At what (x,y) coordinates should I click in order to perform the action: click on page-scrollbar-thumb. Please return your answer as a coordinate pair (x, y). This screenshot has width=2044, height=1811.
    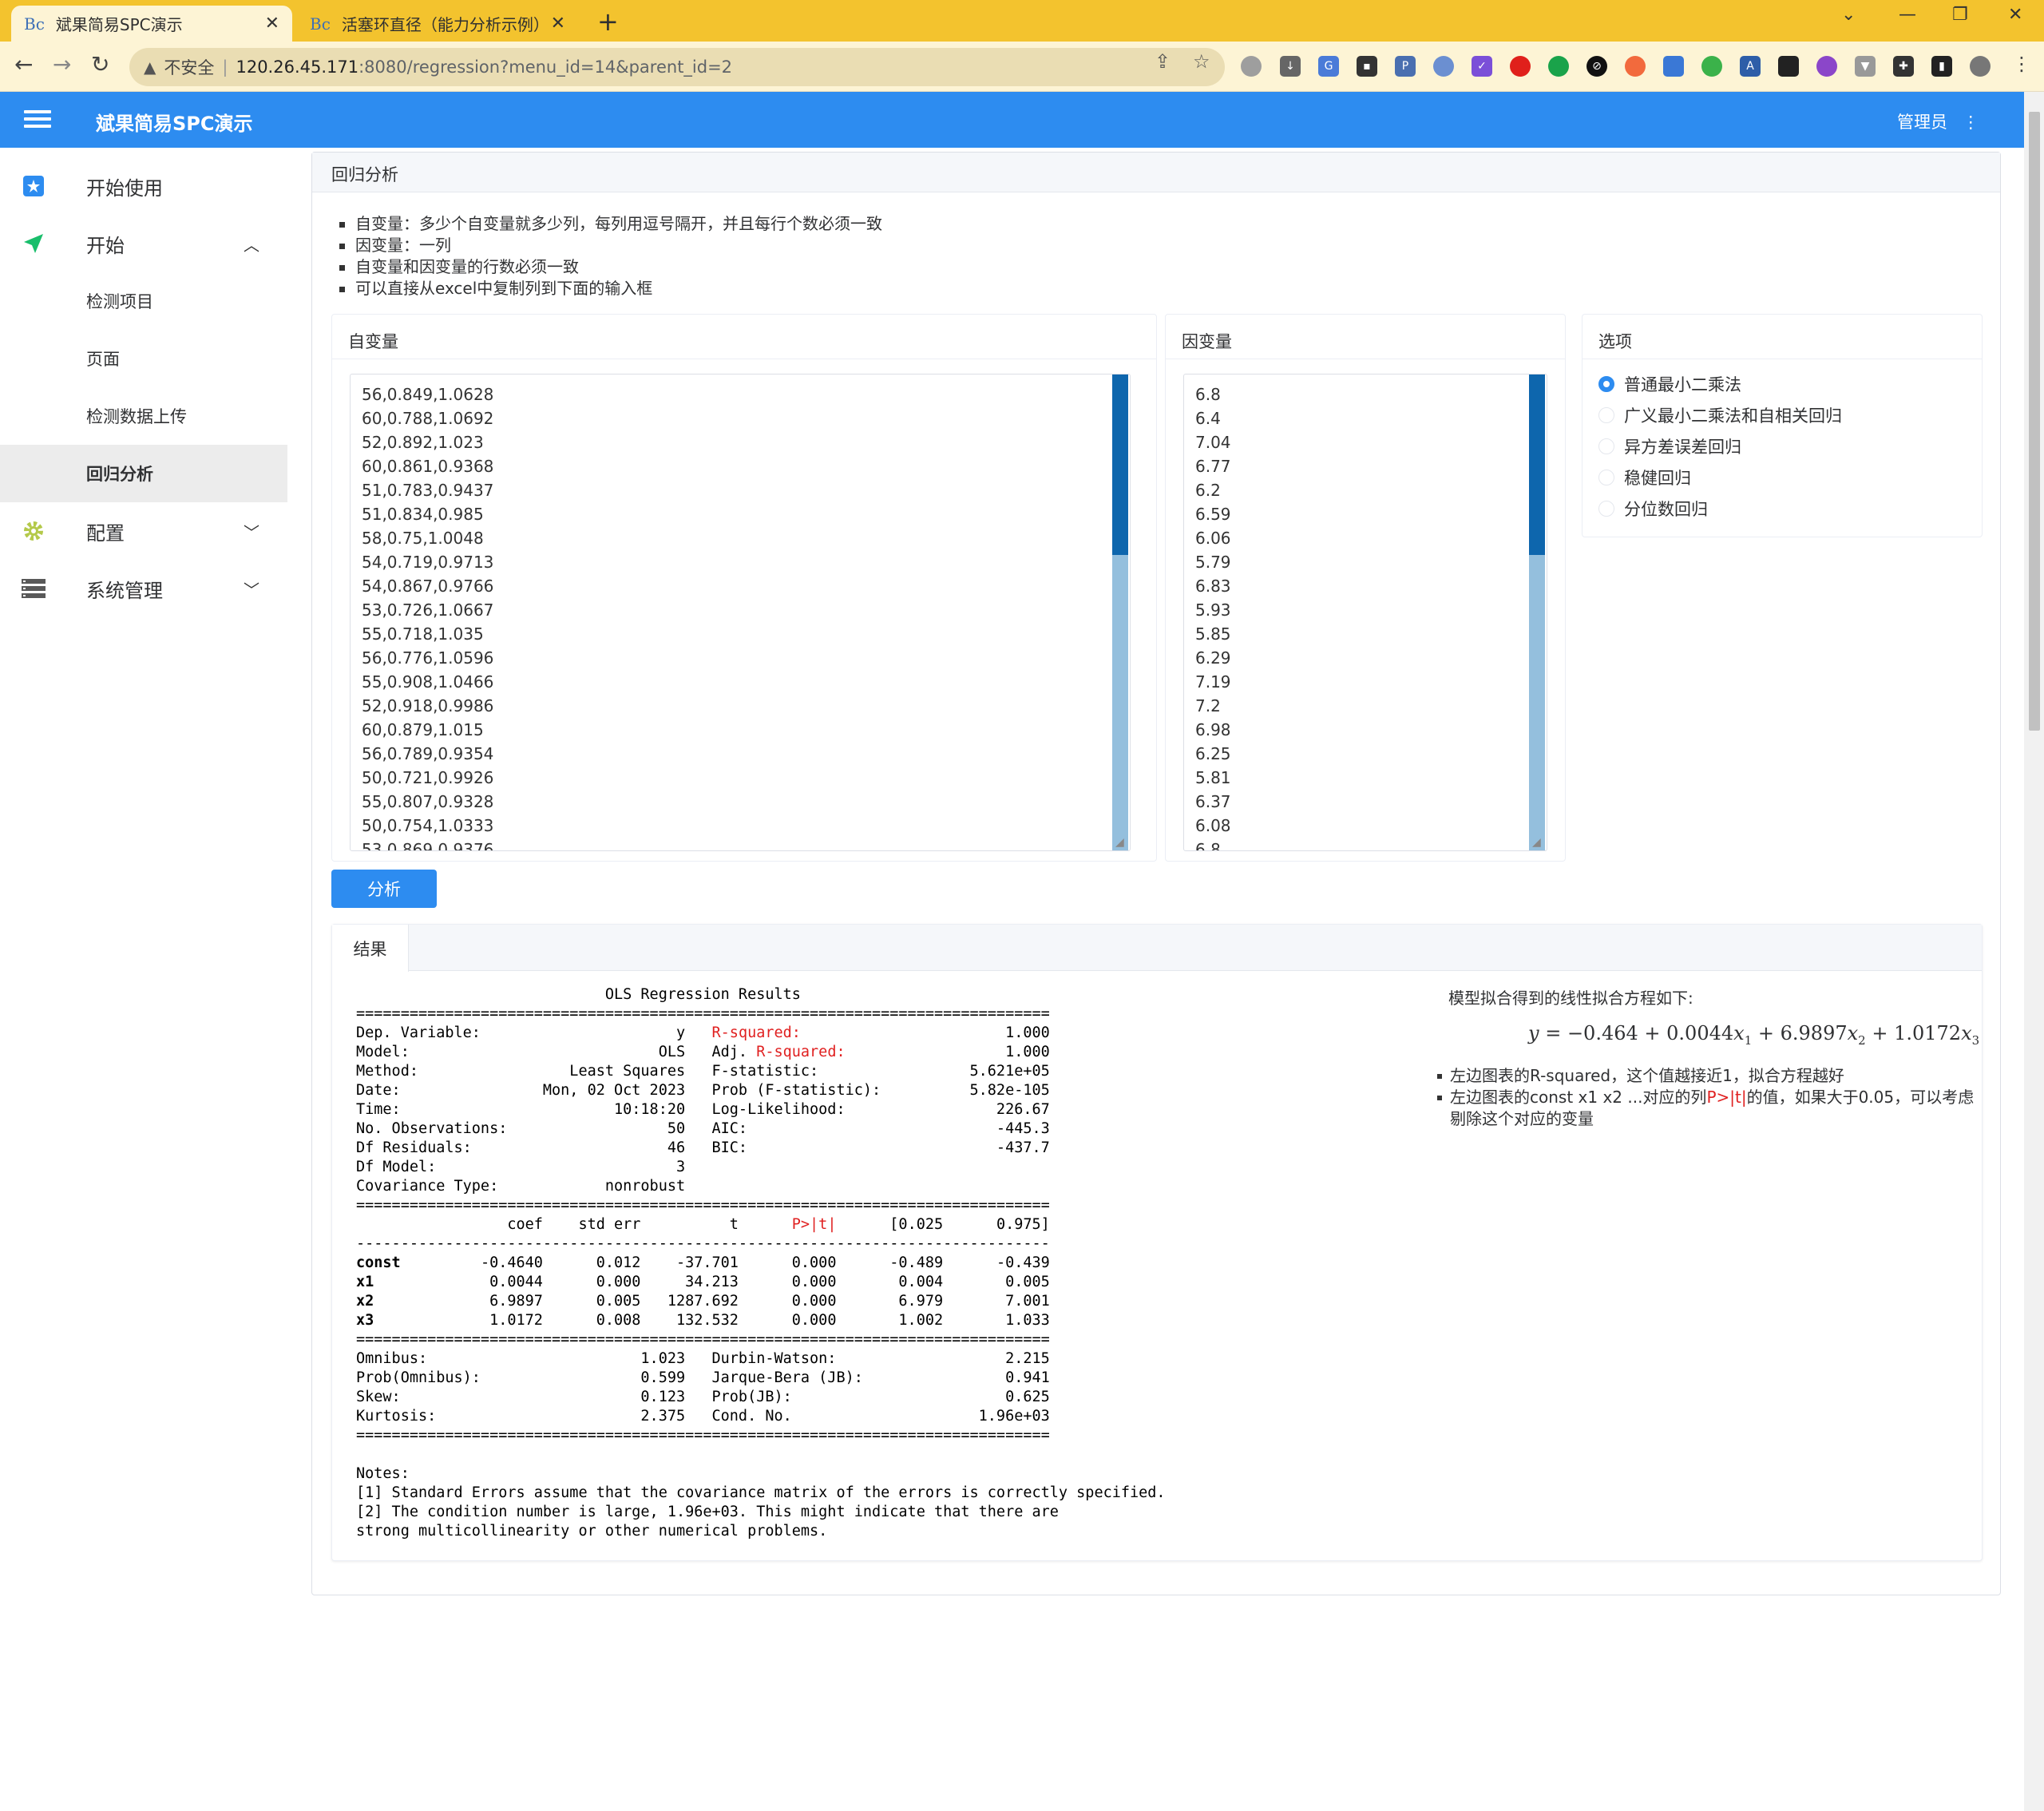
    Looking at the image, I should click on (2034, 422).